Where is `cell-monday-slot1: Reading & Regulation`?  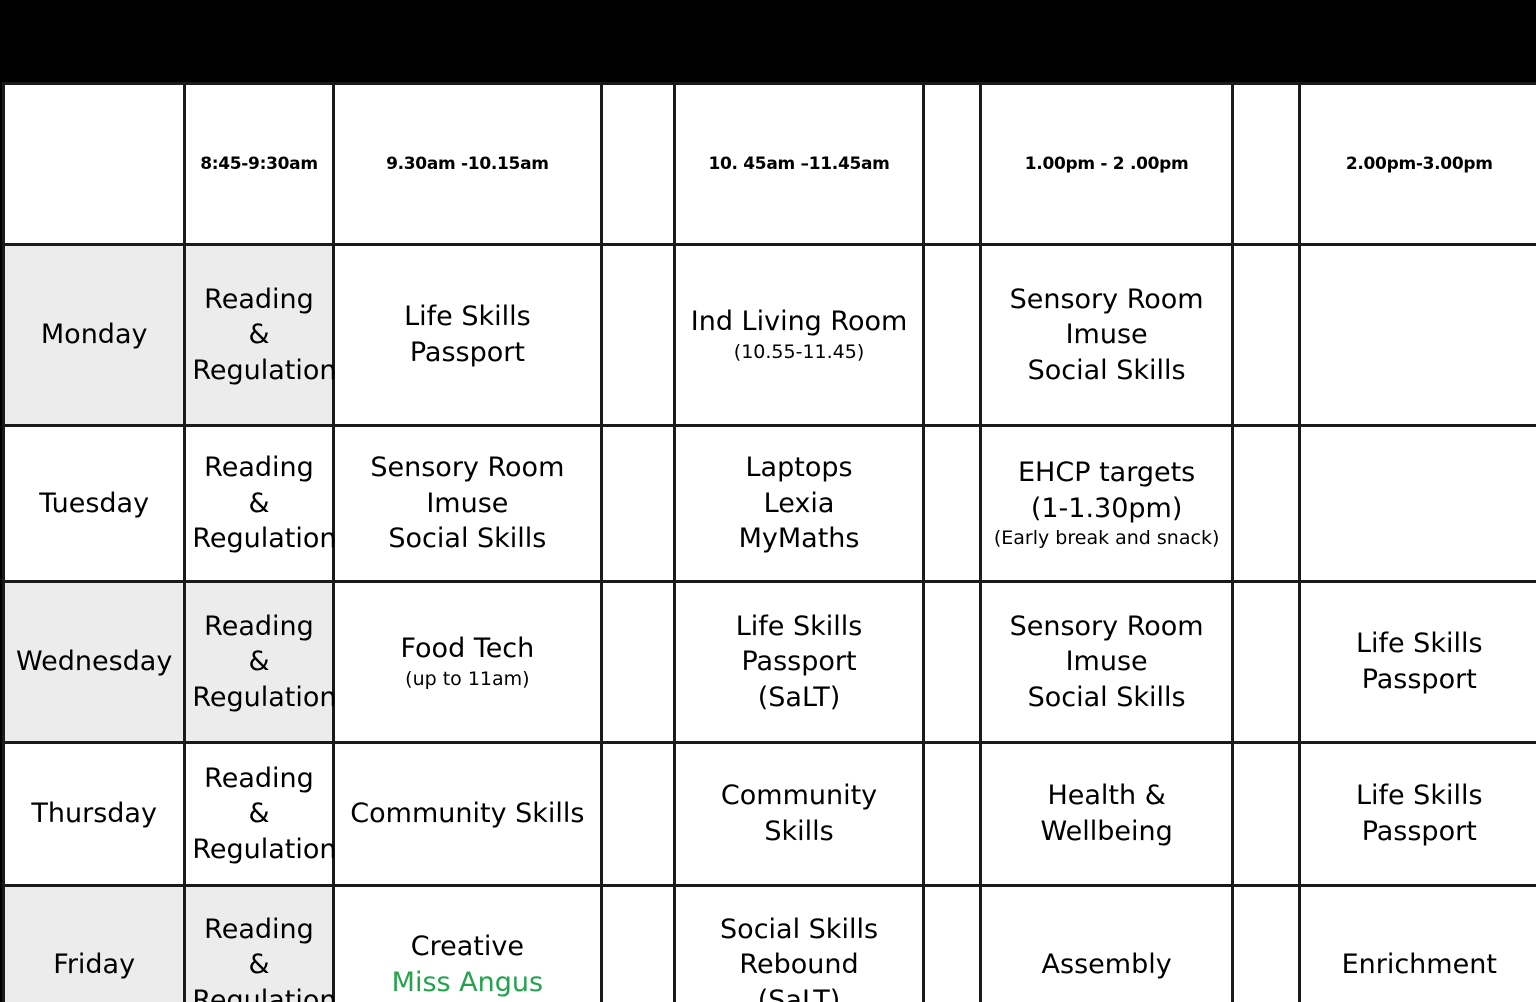
cell-monday-slot1: Reading & Regulation is located at coordinates (260, 335).